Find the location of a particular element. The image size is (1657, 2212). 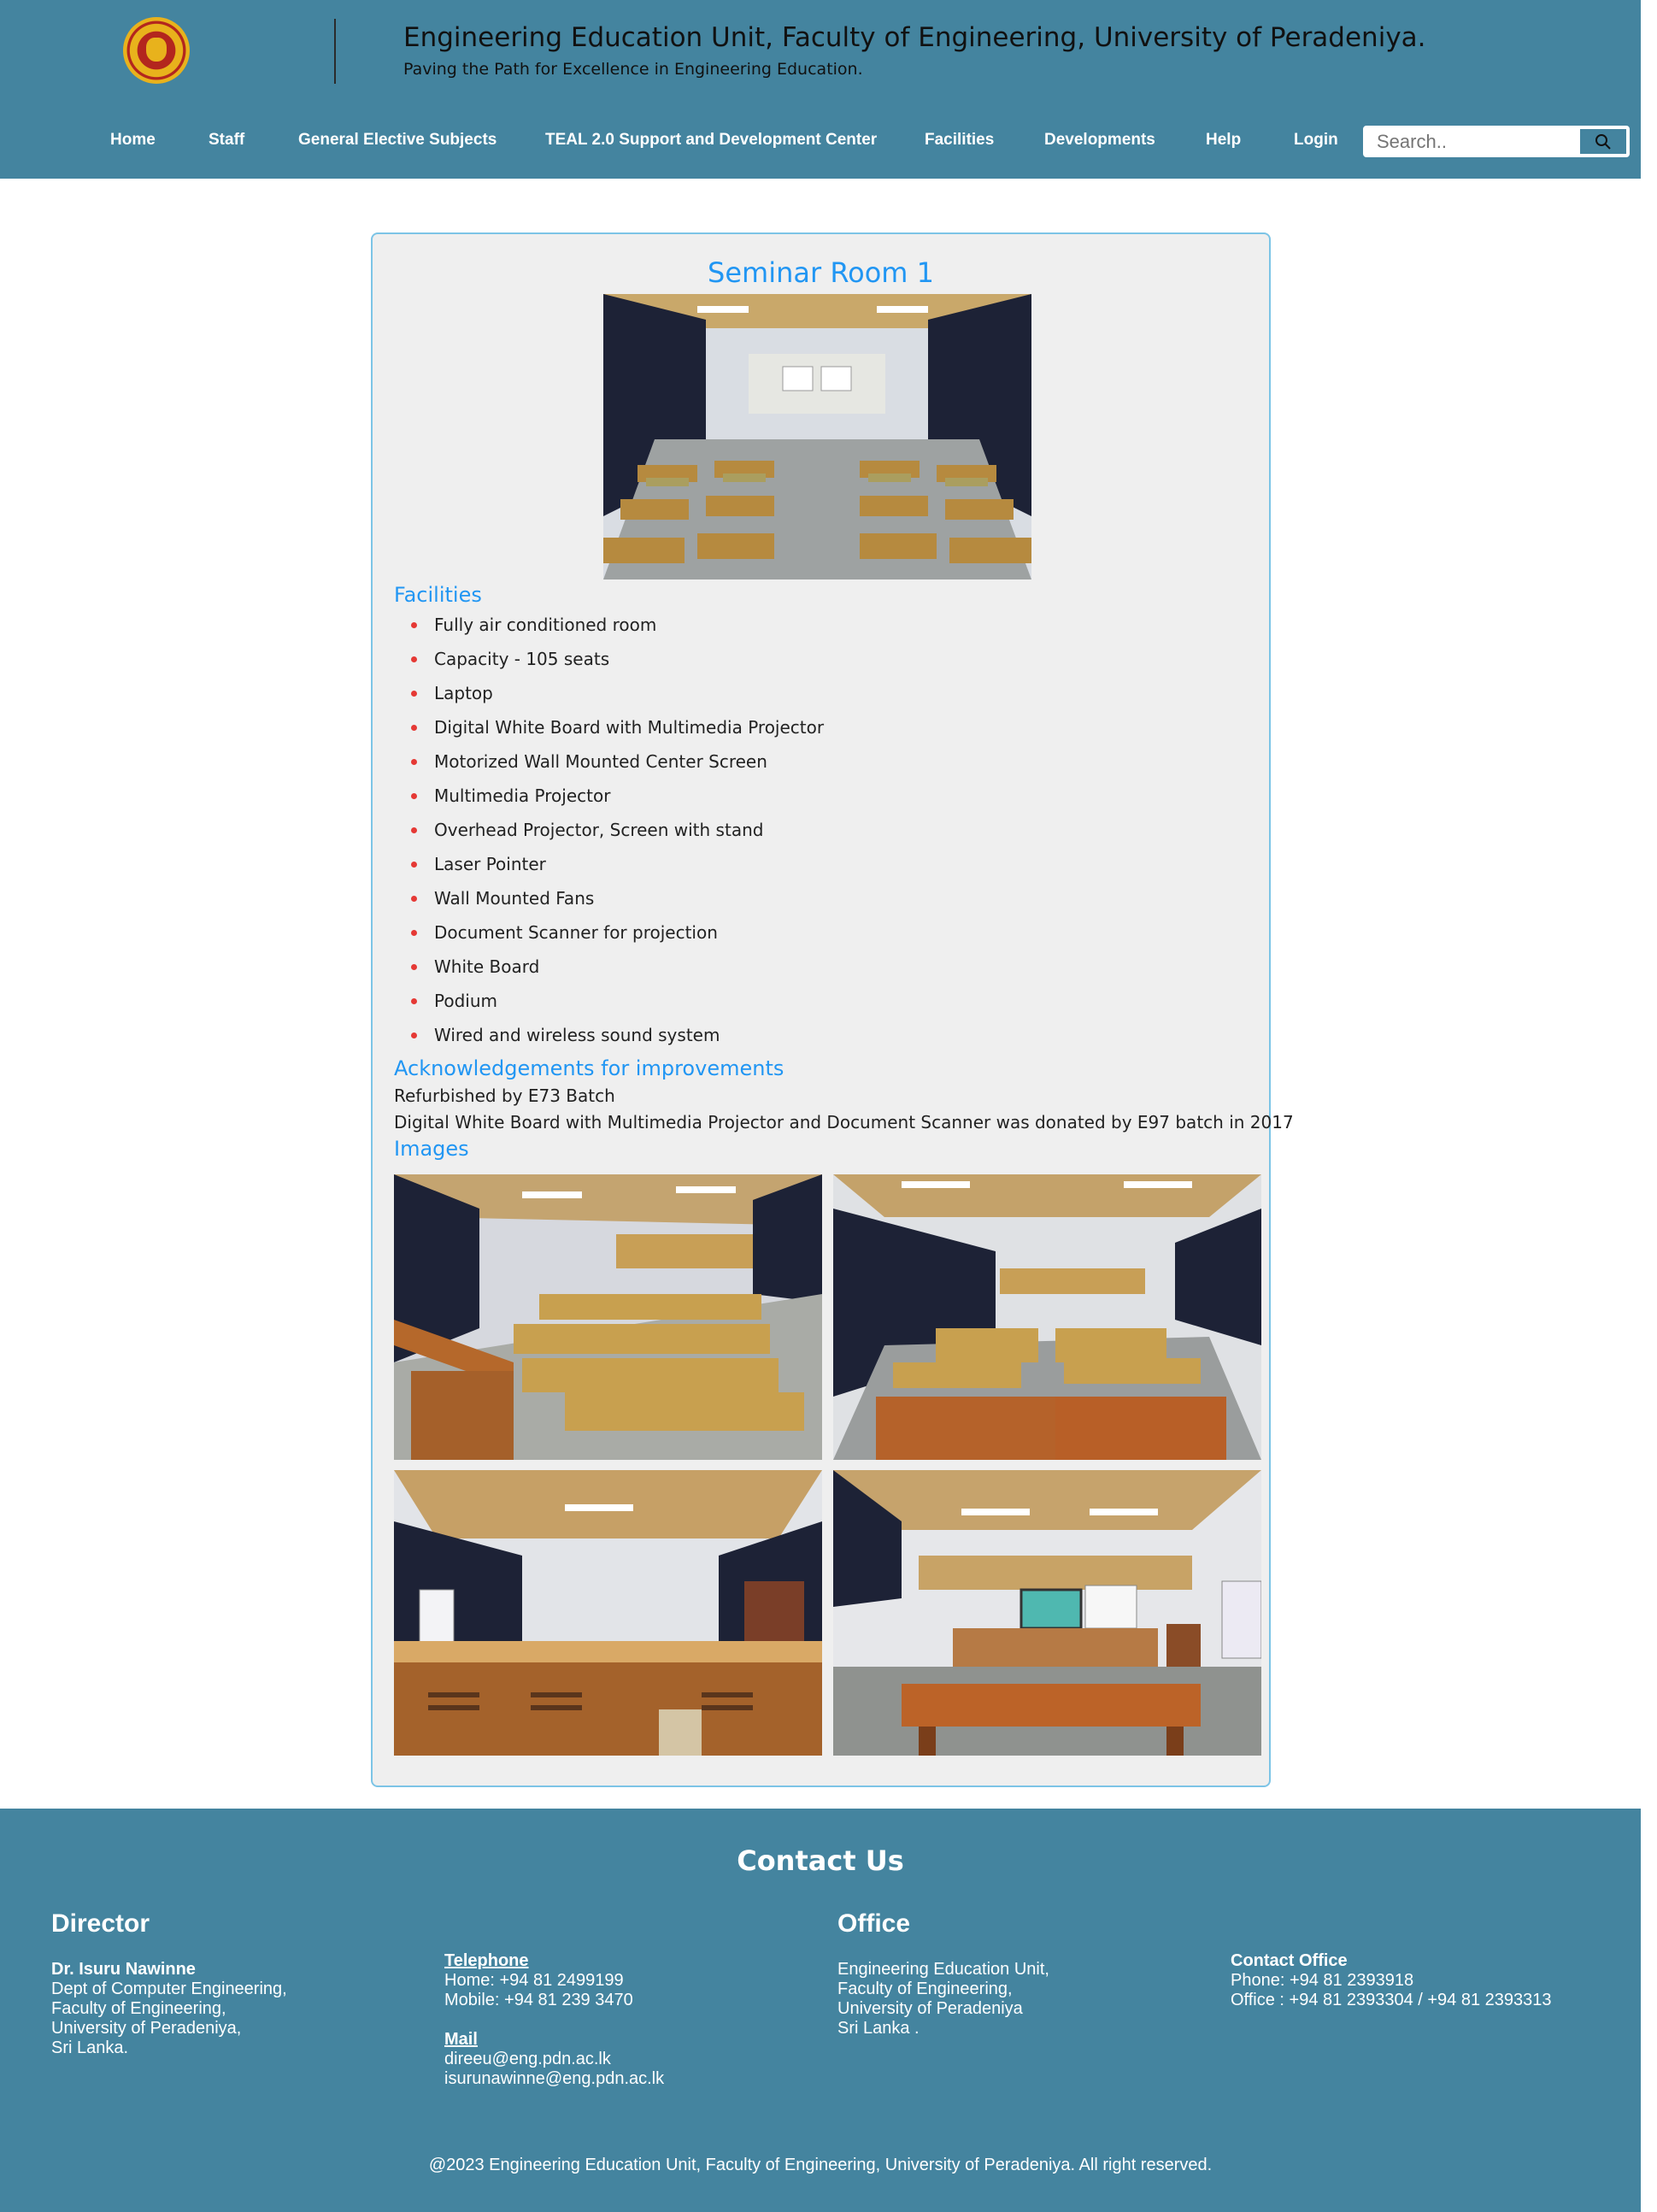

director-address-line: Sri Lanka. is located at coordinates (90, 2047).